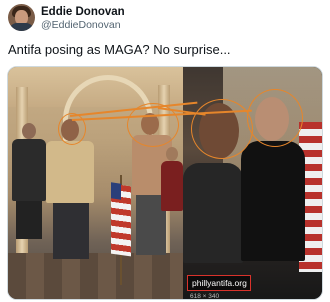 This screenshot has width=330, height=302. Describe the element at coordinates (165, 19) in the screenshot. I see `tweet-header: Eddie Donovan @EddieDonovan` at that location.